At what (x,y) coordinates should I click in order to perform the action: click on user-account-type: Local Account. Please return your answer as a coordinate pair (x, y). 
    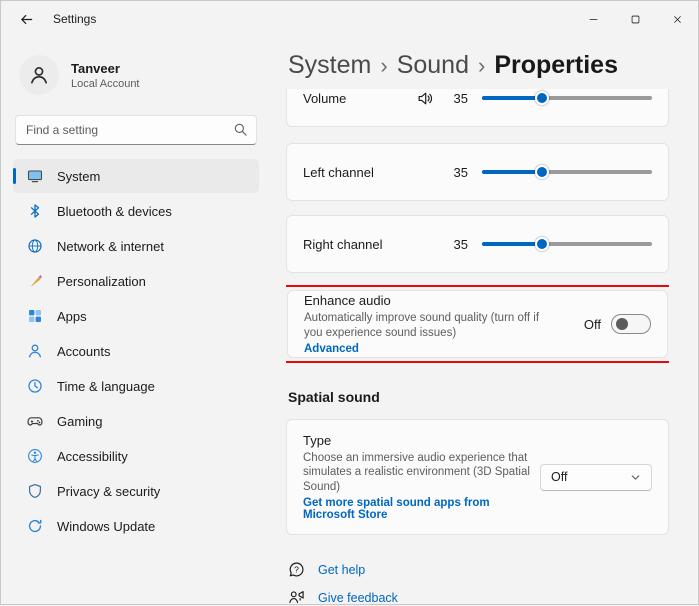
    Looking at the image, I should click on (105, 83).